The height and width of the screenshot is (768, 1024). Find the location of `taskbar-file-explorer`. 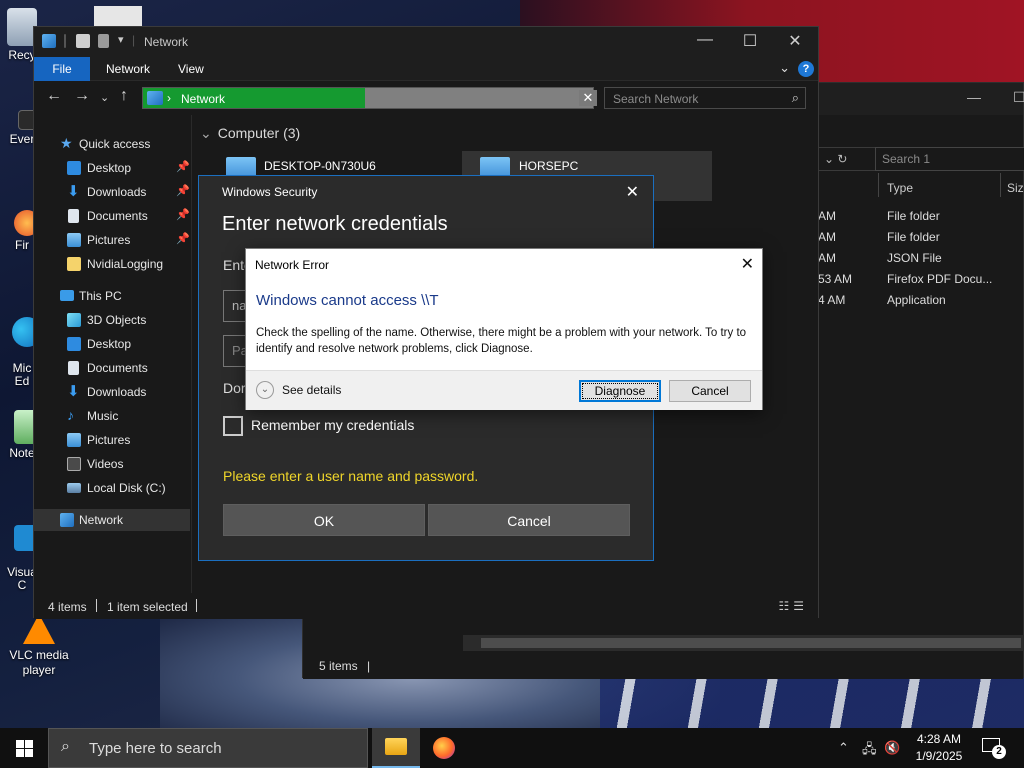

taskbar-file-explorer is located at coordinates (396, 748).